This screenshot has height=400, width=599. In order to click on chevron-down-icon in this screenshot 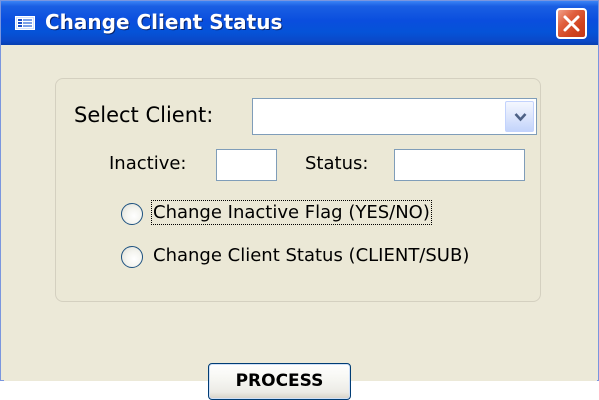, I will do `click(520, 117)`.